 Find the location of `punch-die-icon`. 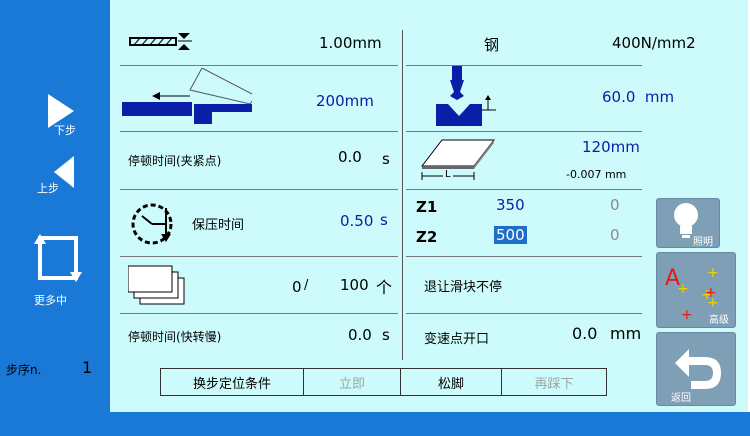

punch-die-icon is located at coordinates (466, 96).